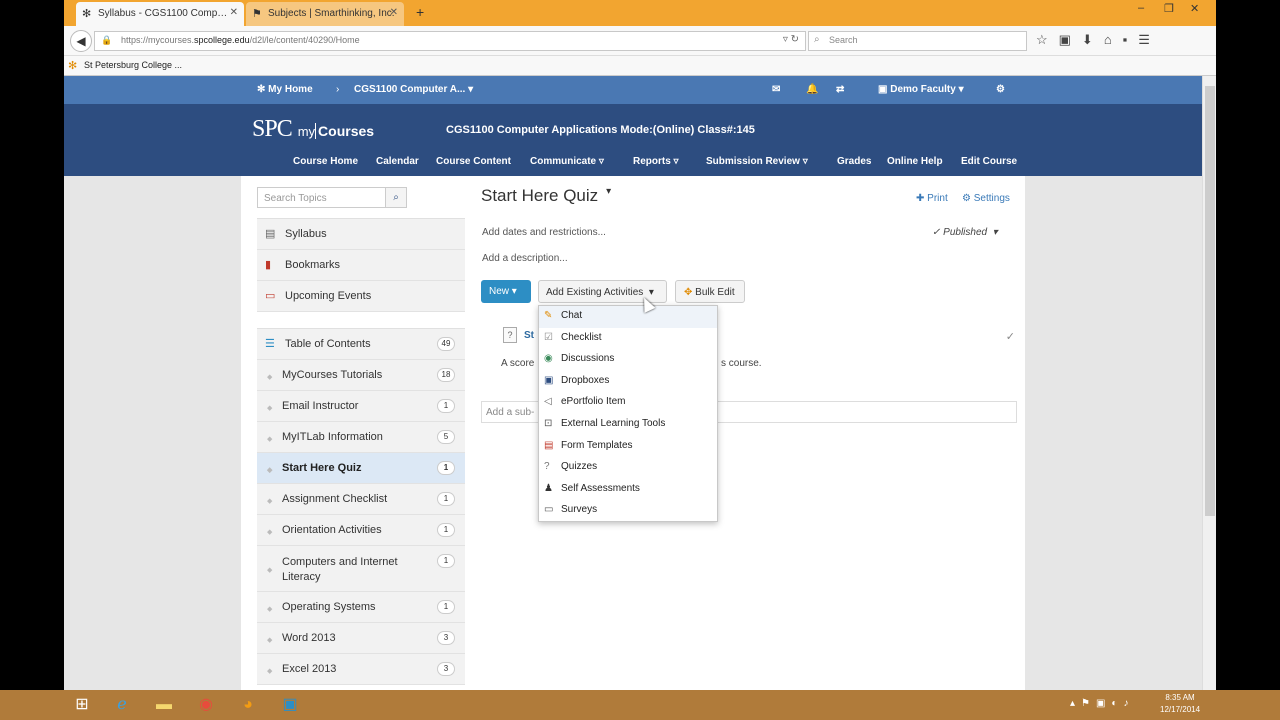  What do you see at coordinates (920, 198) in the screenshot?
I see `print-icon: ✚` at bounding box center [920, 198].